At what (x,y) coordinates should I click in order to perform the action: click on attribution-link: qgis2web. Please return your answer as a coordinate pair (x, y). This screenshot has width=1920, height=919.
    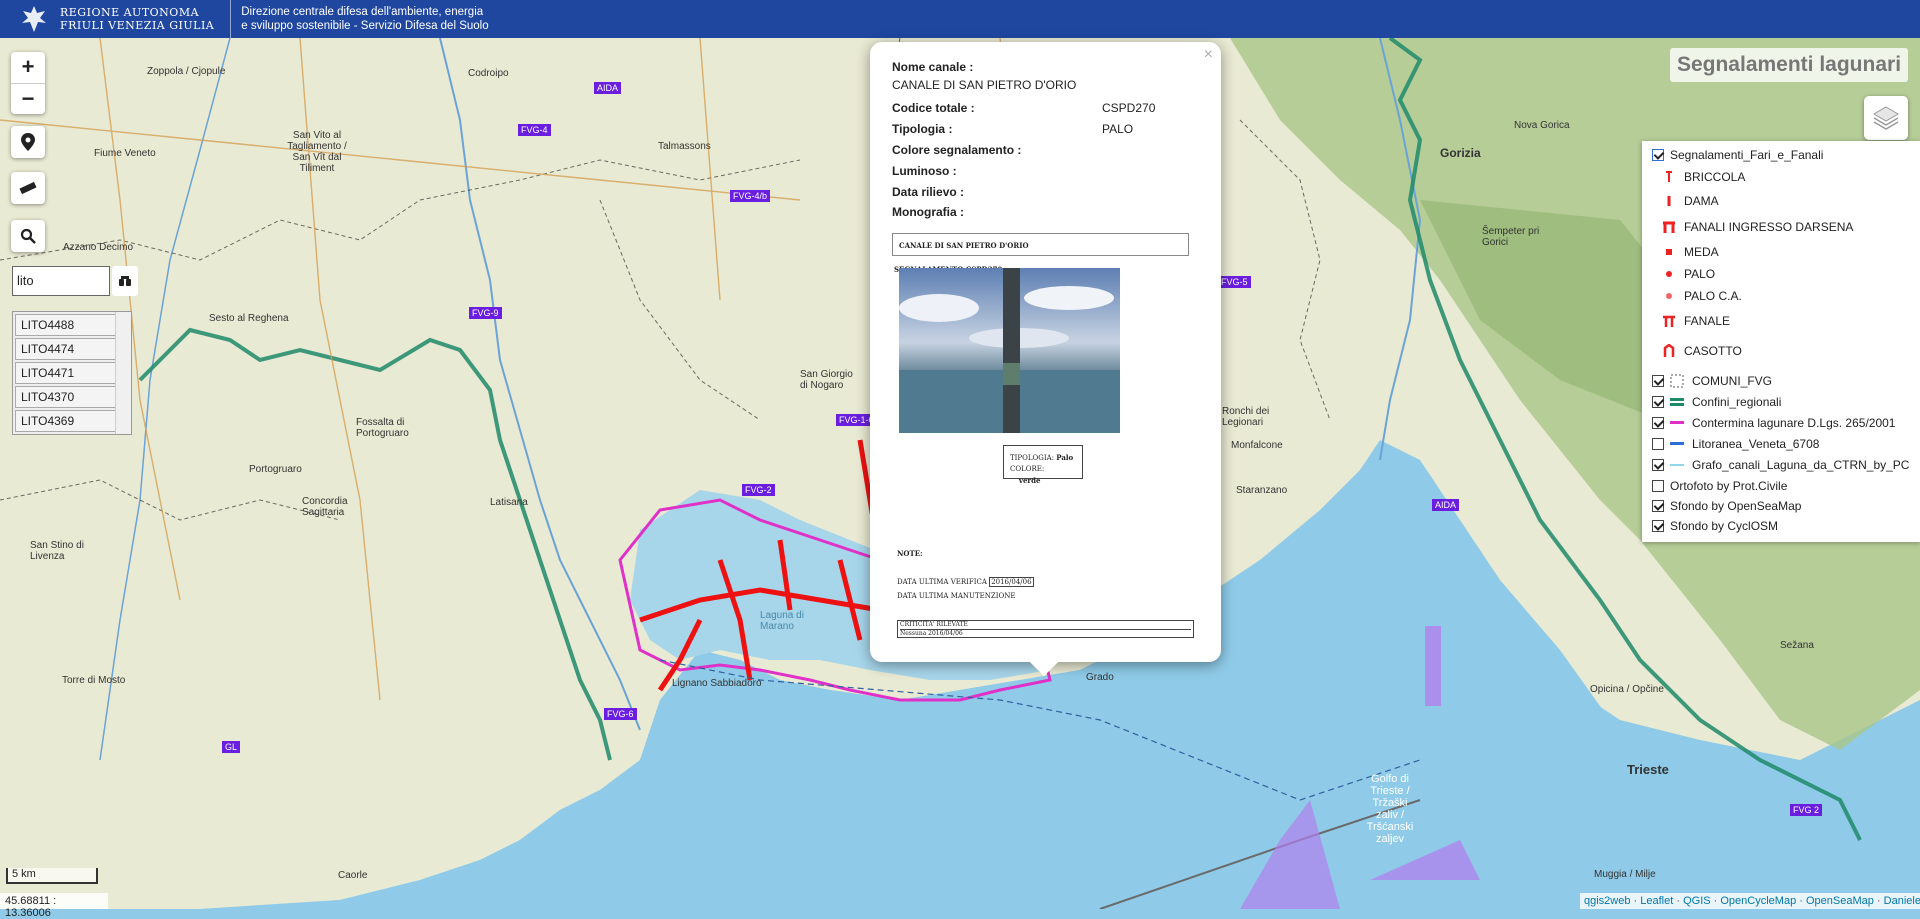
    Looking at the image, I should click on (1607, 901).